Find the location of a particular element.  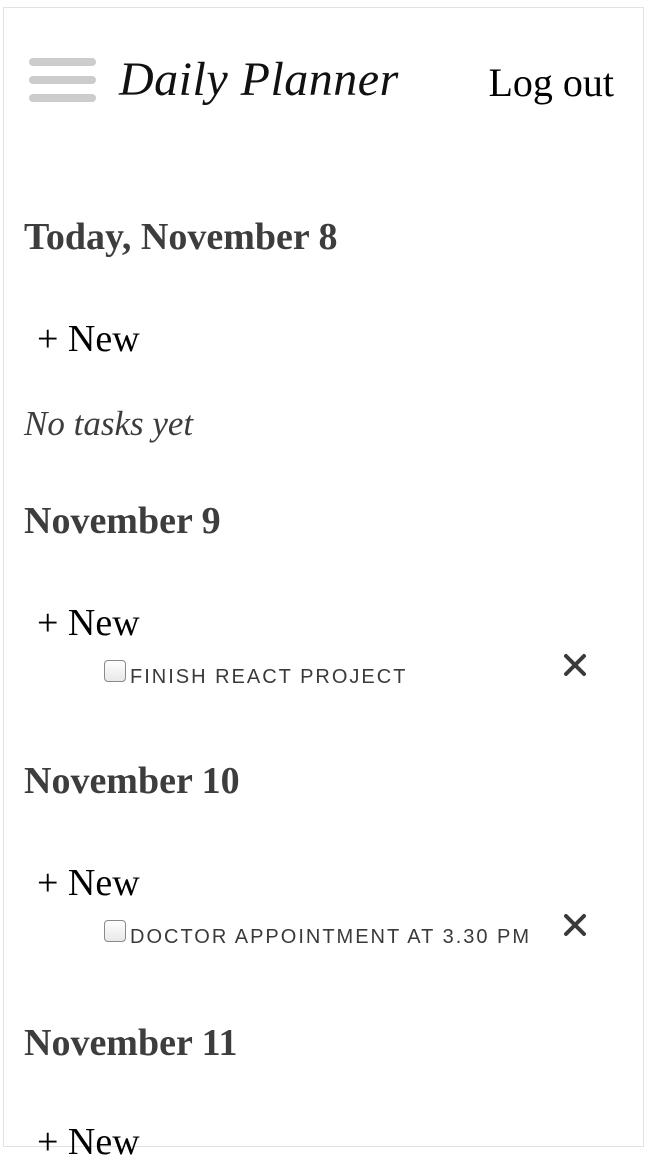

task-label: FINISH REACT PROJECT is located at coordinates (269, 677).